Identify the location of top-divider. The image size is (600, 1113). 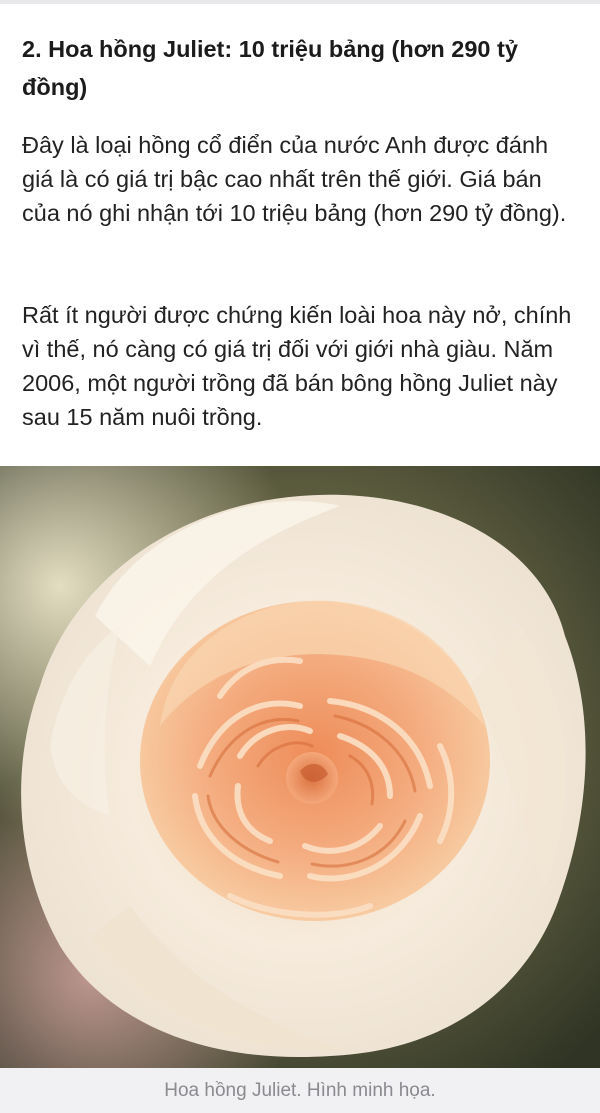
(300, 2).